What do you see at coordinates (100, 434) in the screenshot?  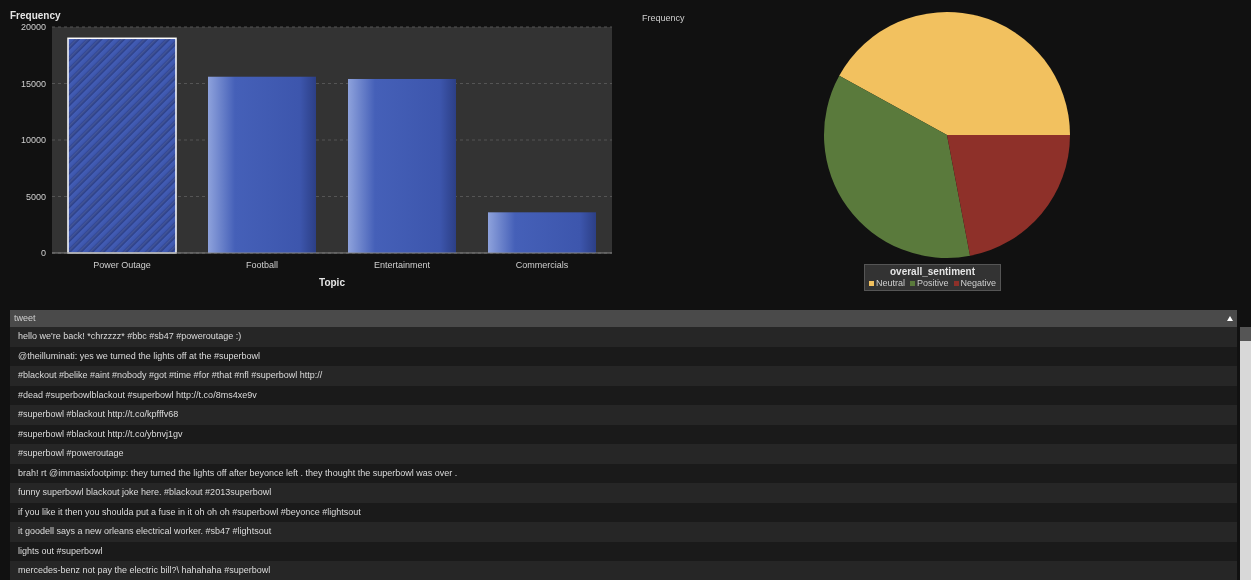 I see `table-cell: #superbowl #blackout http://t.co/ybnvj1gv` at bounding box center [100, 434].